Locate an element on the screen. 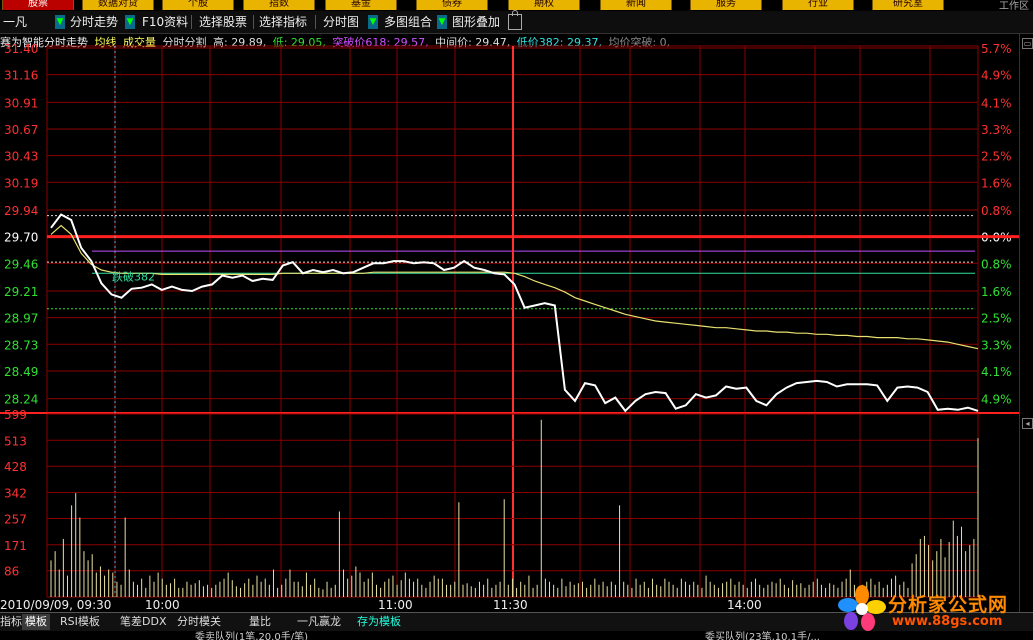  logo-title: 分析家公式网 is located at coordinates (948, 605).